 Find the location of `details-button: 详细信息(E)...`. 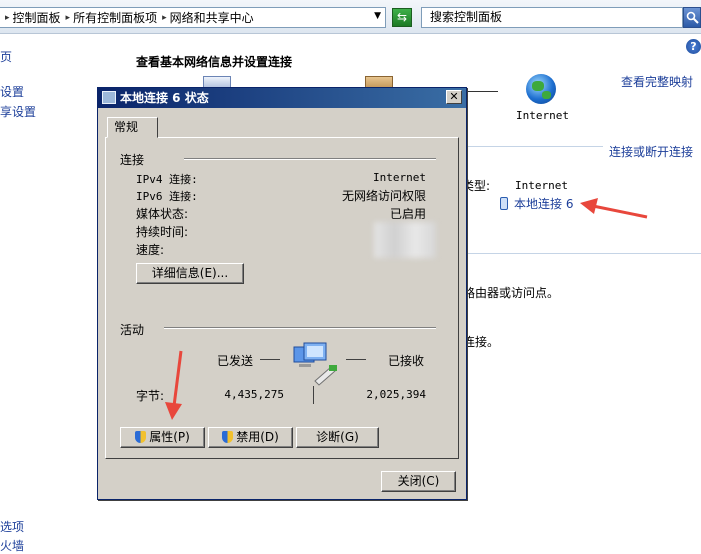

details-button: 详细信息(E)... is located at coordinates (190, 273).